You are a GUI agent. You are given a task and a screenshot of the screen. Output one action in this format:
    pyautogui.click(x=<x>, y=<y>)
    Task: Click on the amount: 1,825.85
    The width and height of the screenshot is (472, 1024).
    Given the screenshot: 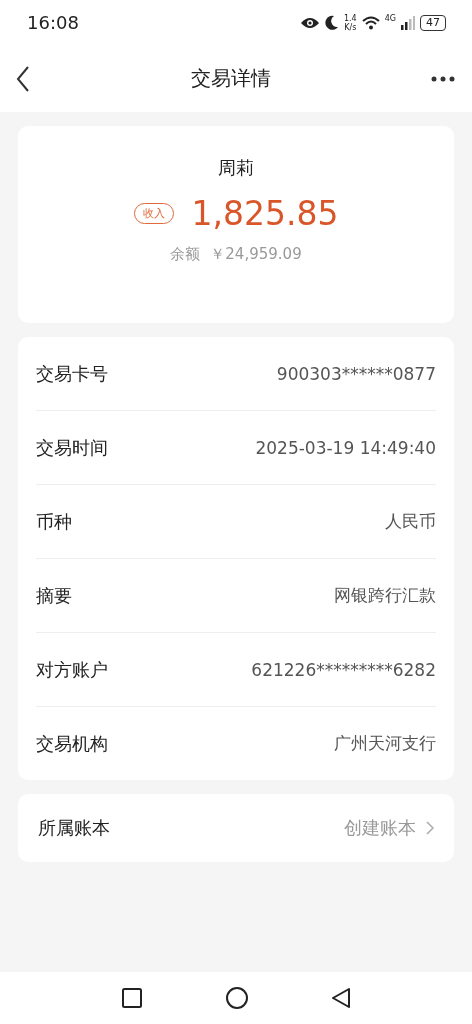 What is the action you would take?
    pyautogui.click(x=265, y=213)
    